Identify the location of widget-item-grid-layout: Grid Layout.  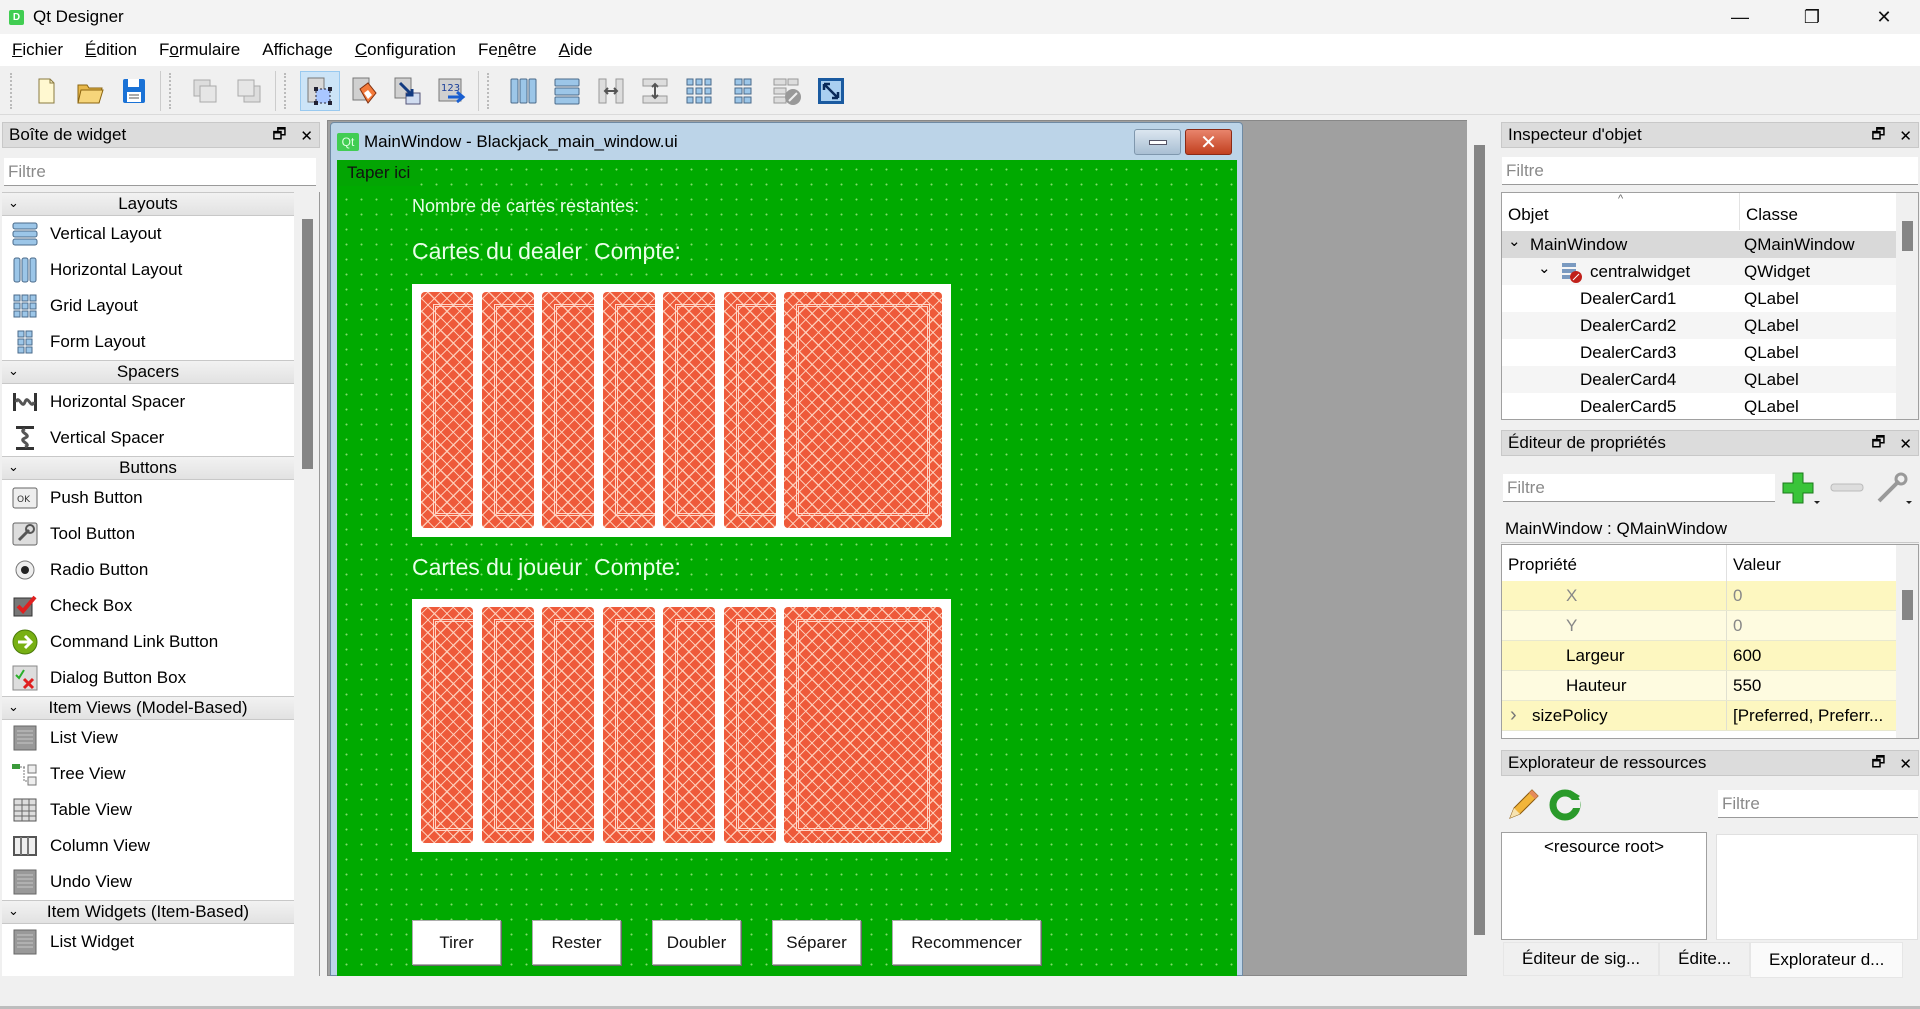
(148, 306).